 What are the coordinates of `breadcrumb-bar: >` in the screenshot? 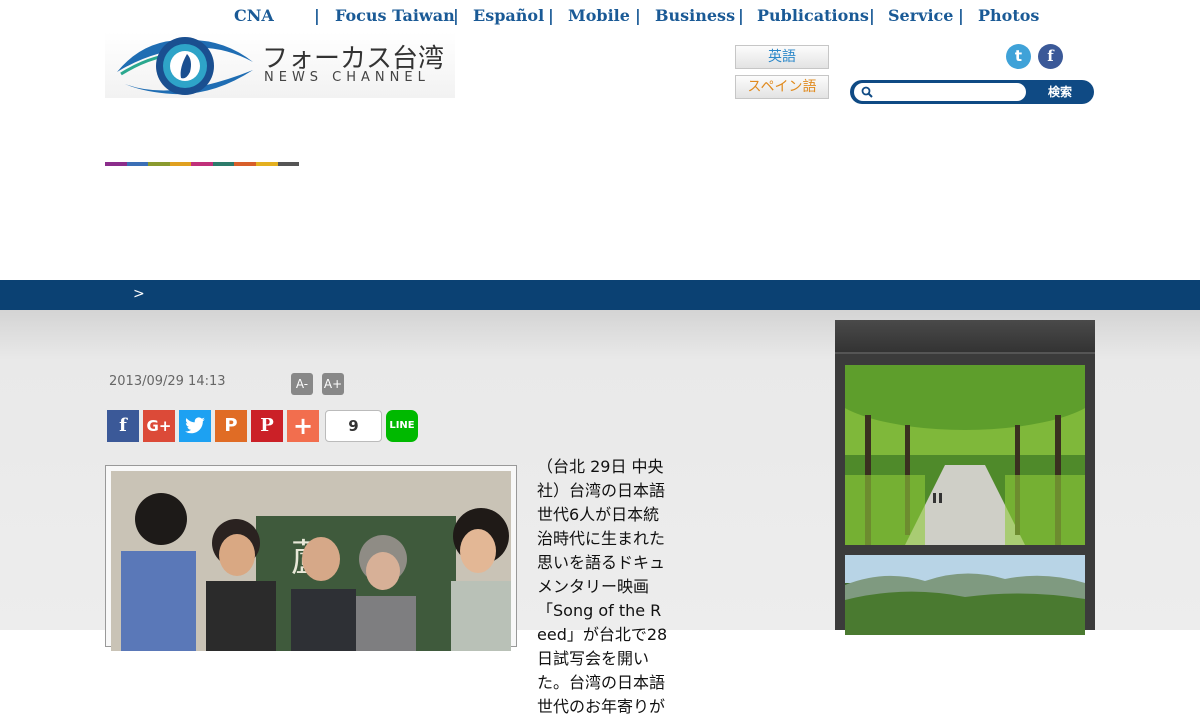 It's located at (600, 295).